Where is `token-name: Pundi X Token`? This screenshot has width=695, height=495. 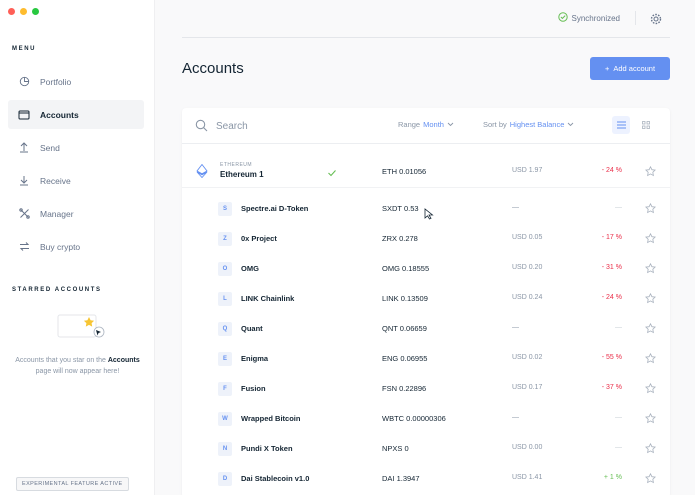
token-name: Pundi X Token is located at coordinates (267, 448).